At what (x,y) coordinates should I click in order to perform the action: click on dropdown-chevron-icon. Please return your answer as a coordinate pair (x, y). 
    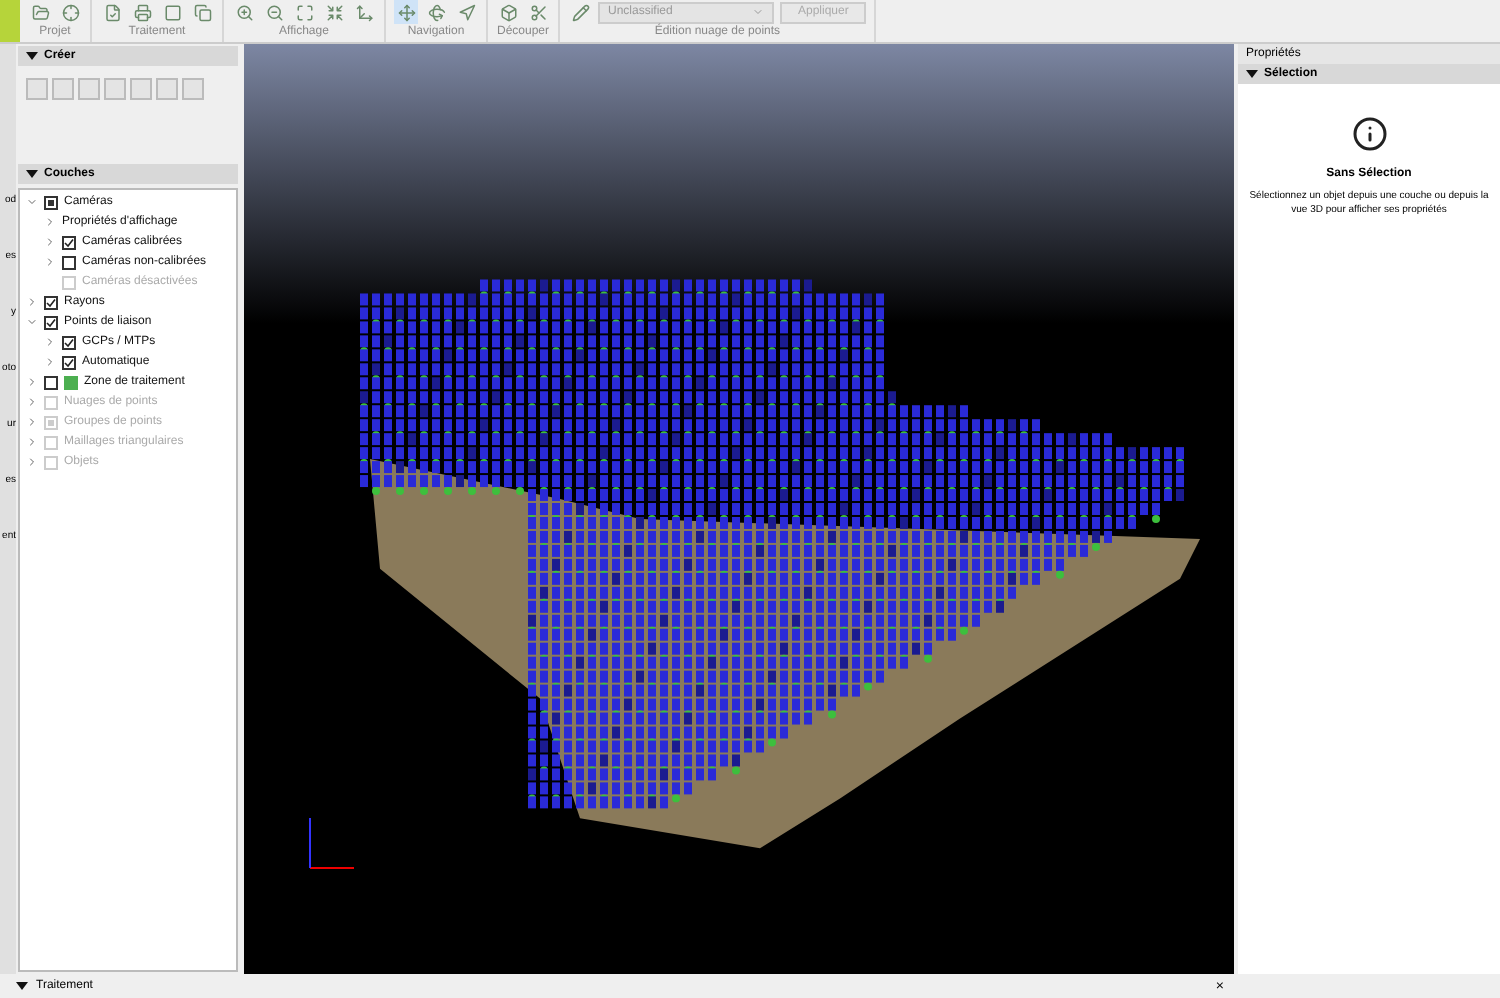
    Looking at the image, I should click on (758, 12).